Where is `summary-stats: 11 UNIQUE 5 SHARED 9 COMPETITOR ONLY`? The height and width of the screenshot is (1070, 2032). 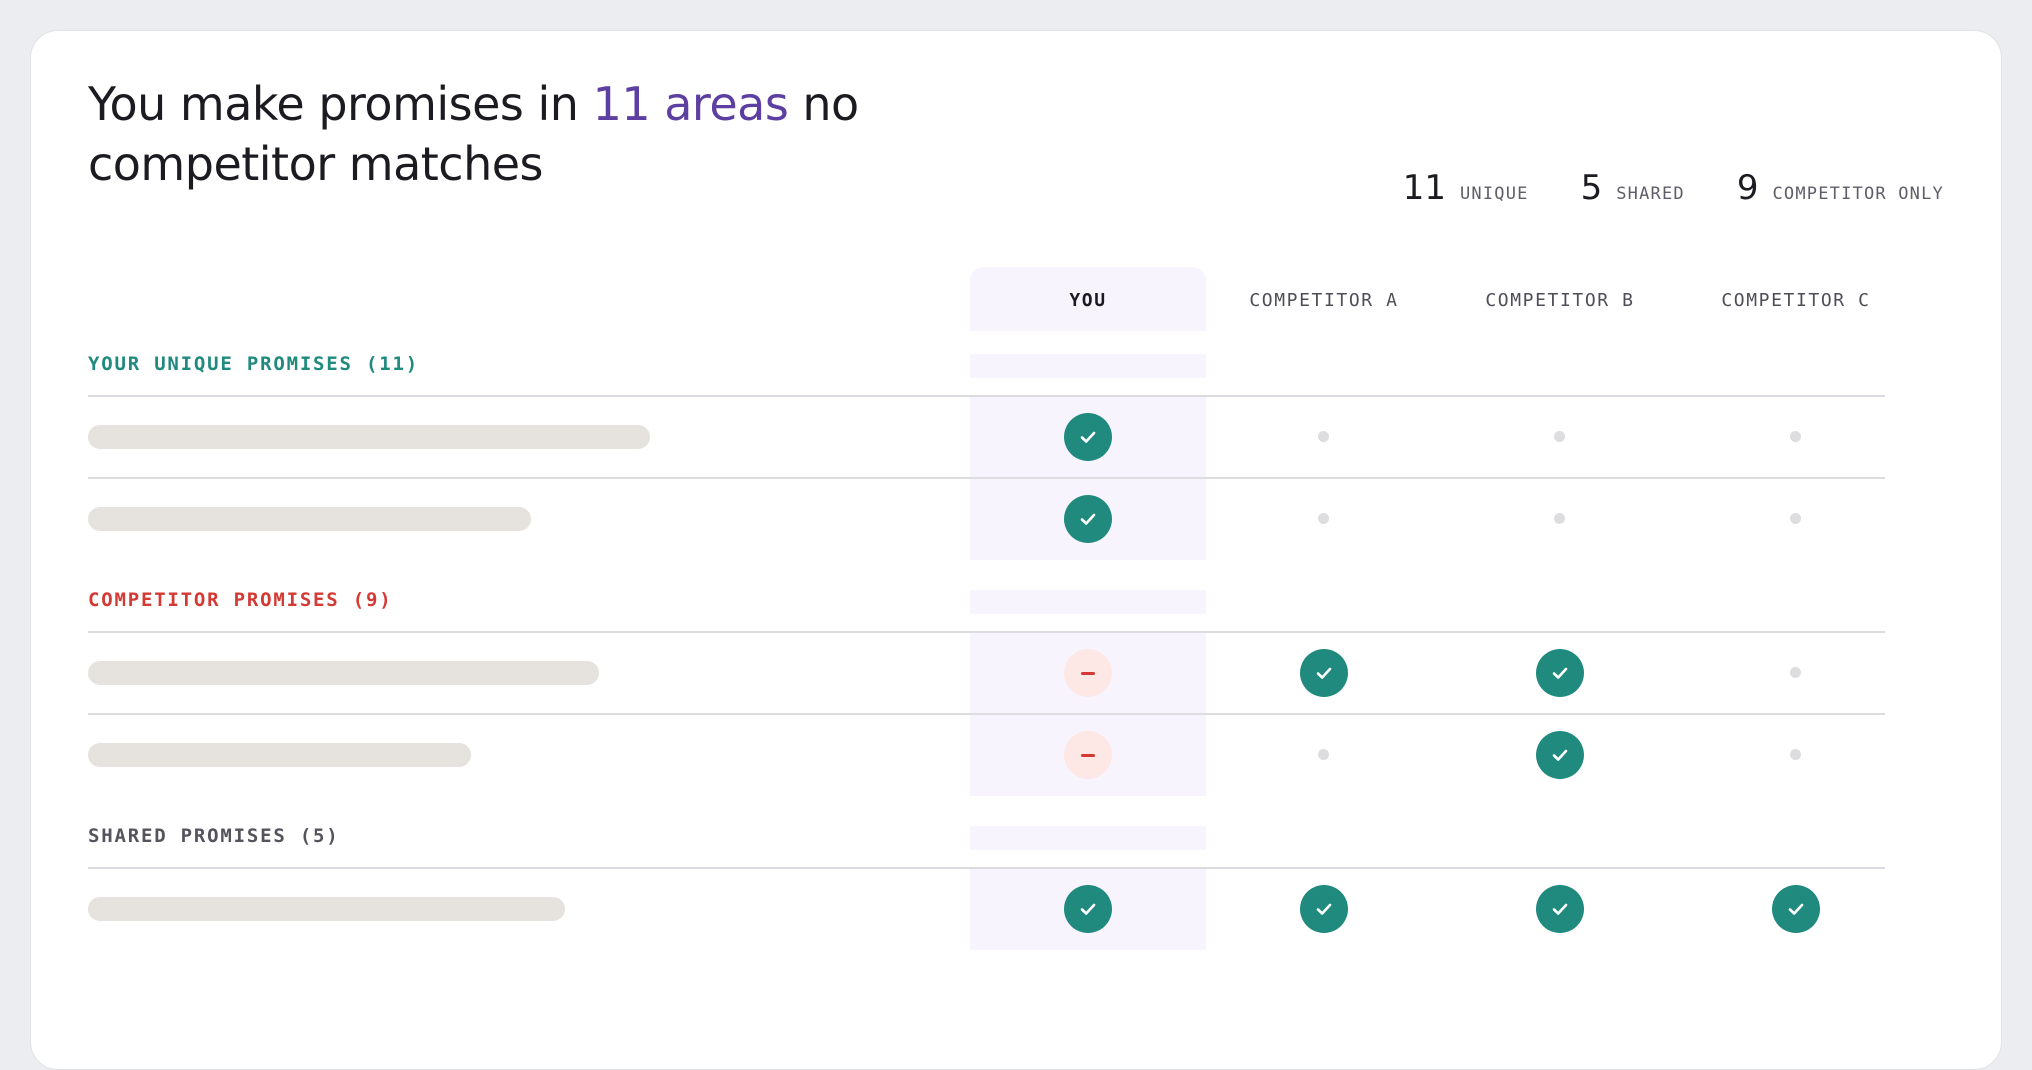 summary-stats: 11 UNIQUE 5 SHARED 9 COMPETITOR ONLY is located at coordinates (1647, 188).